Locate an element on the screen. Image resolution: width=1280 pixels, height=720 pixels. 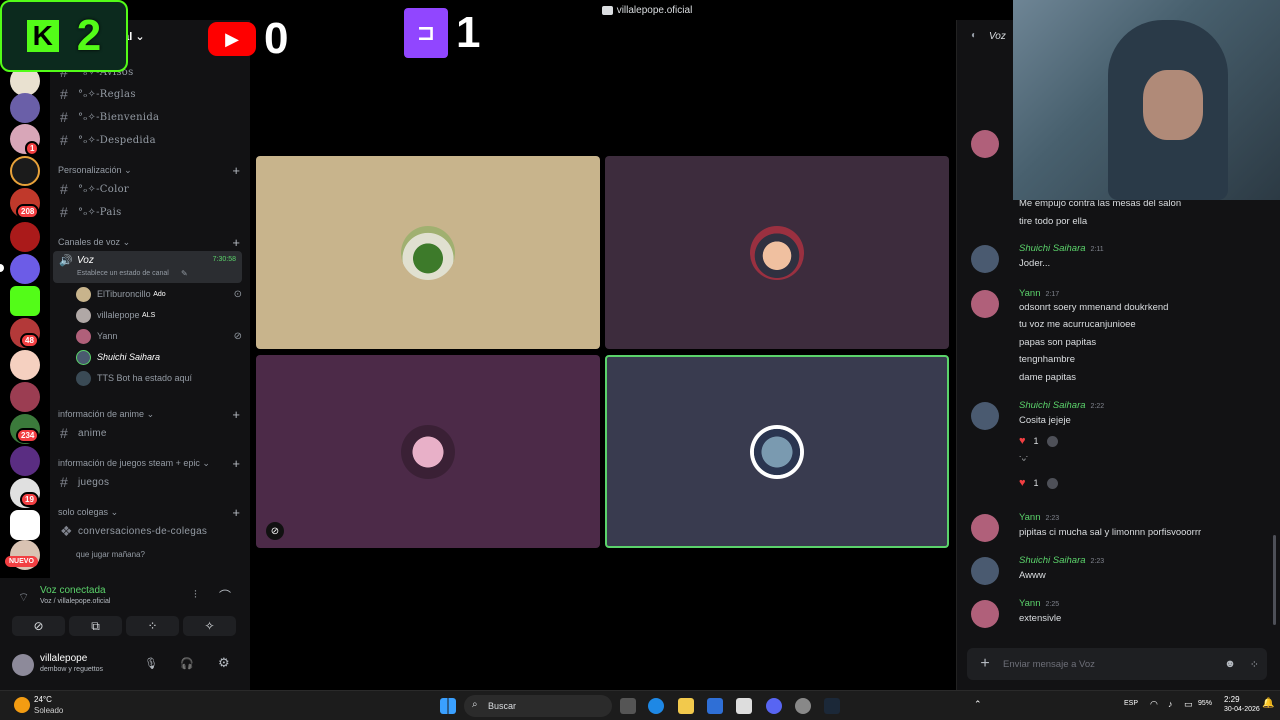
voice-status: Voz conectada is located at coordinates (73, 590).